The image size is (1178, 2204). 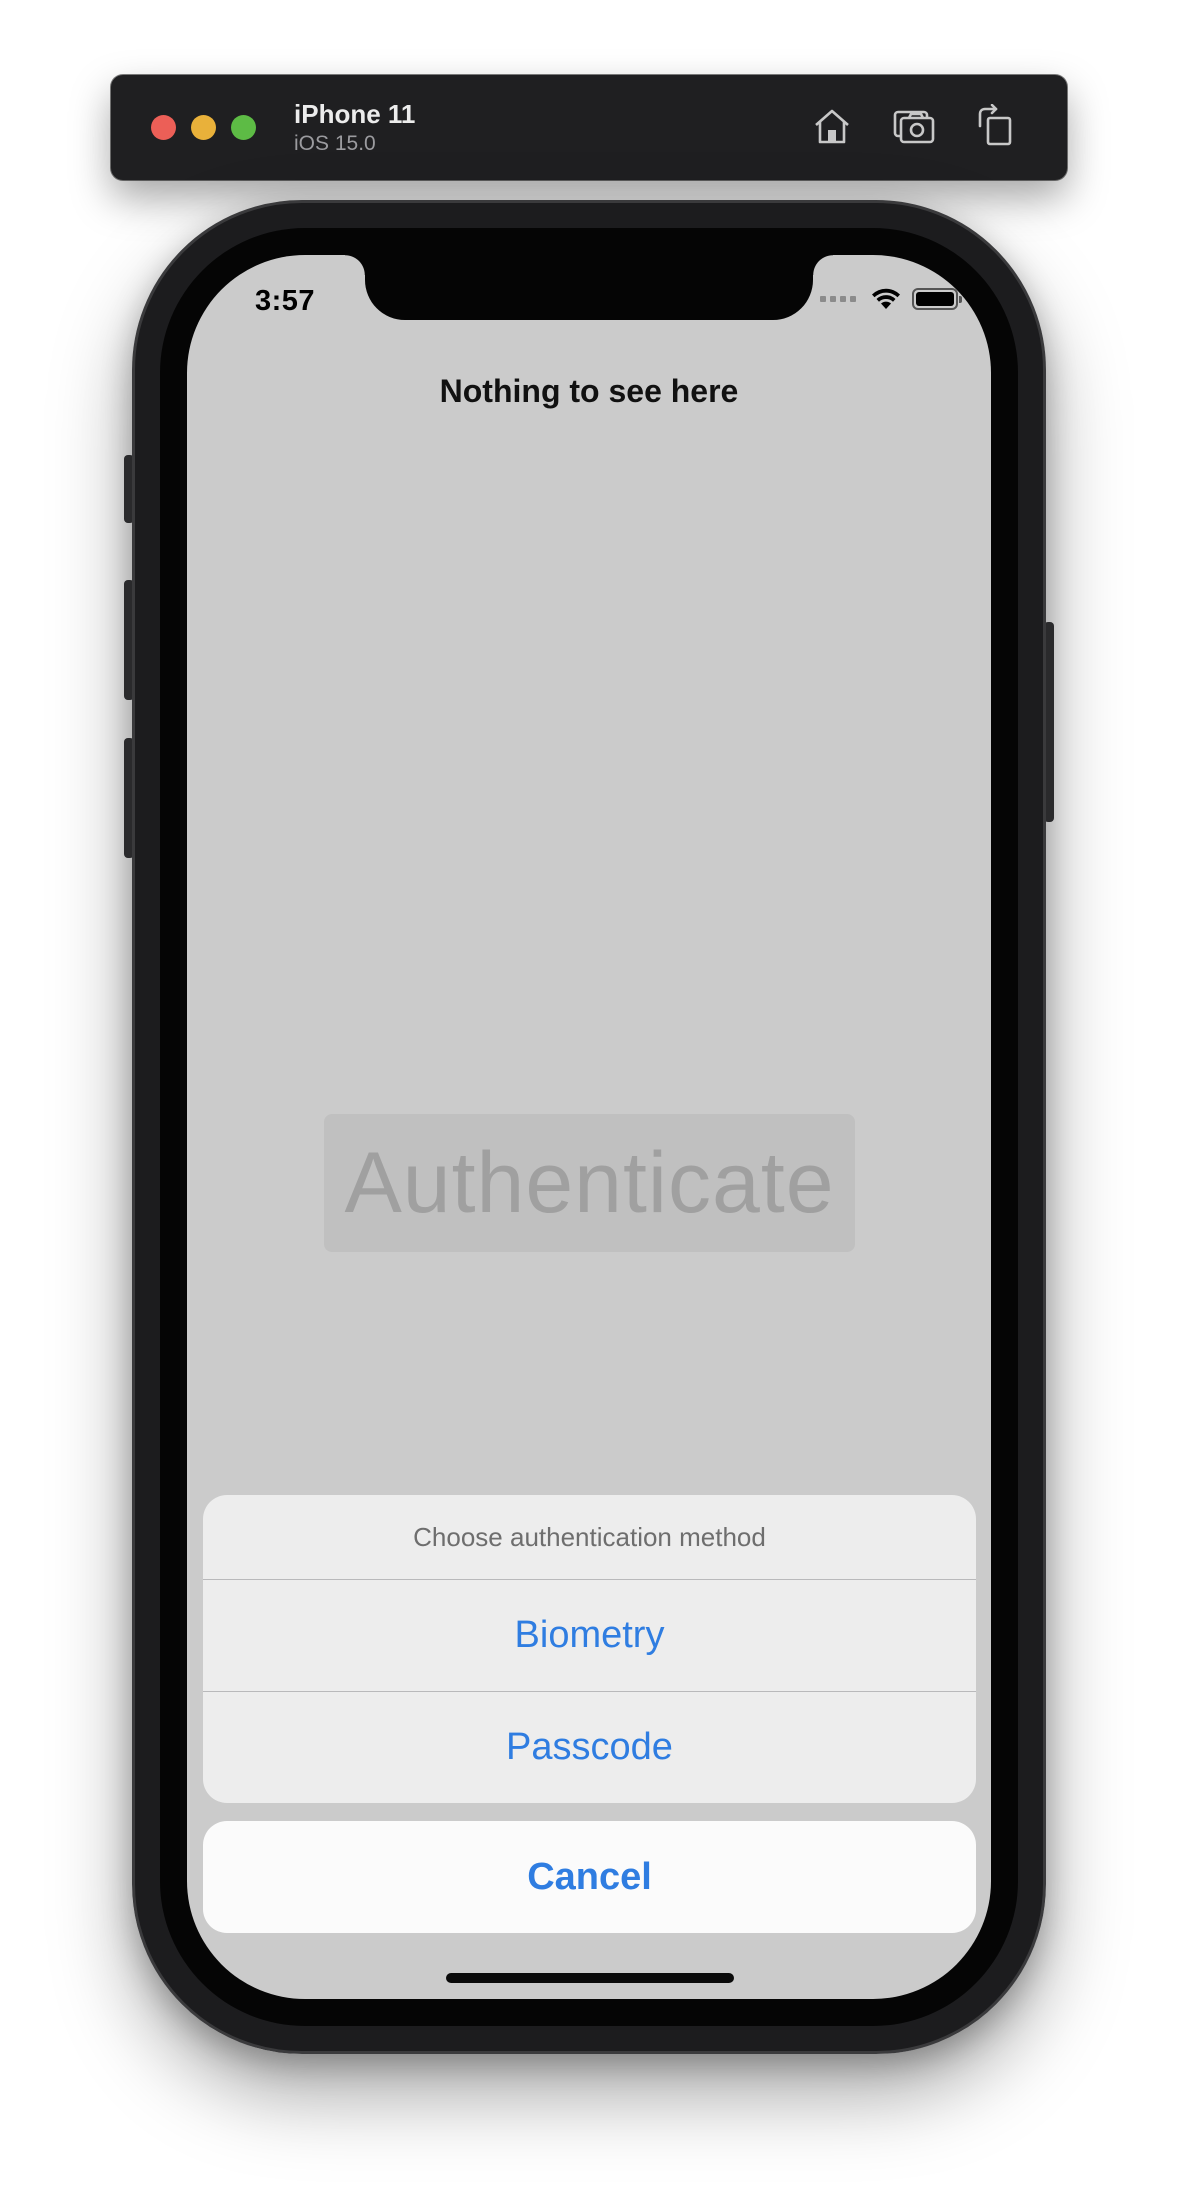 What do you see at coordinates (243, 127) in the screenshot?
I see `window-zoom-button` at bounding box center [243, 127].